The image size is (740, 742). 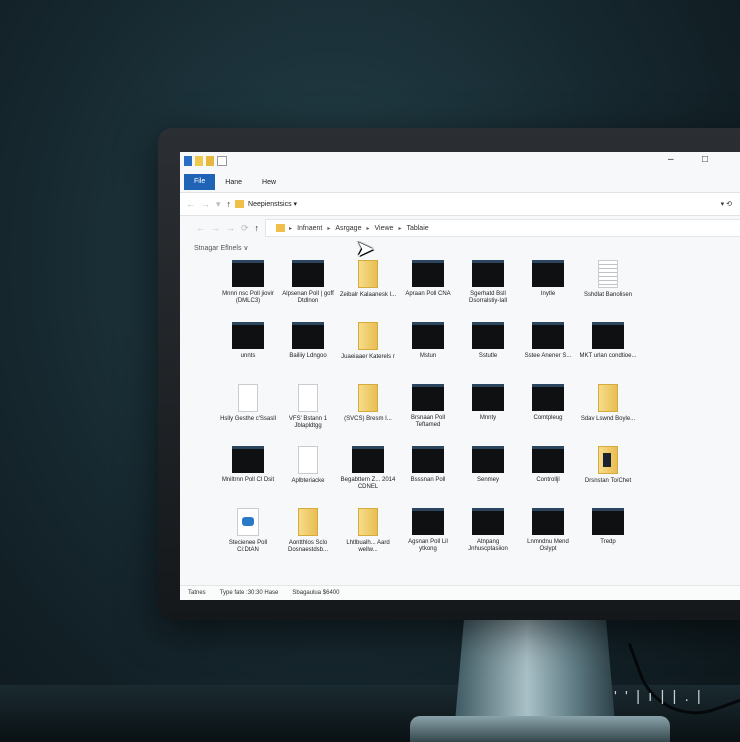 What do you see at coordinates (487, 480) in the screenshot?
I see `file-item-label: Senmey` at bounding box center [487, 480].